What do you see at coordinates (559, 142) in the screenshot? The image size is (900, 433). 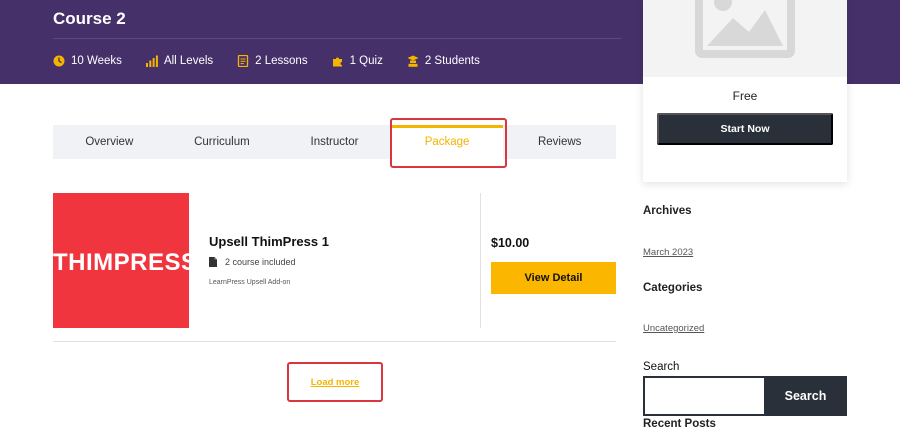 I see `tab-reviews: Reviews` at bounding box center [559, 142].